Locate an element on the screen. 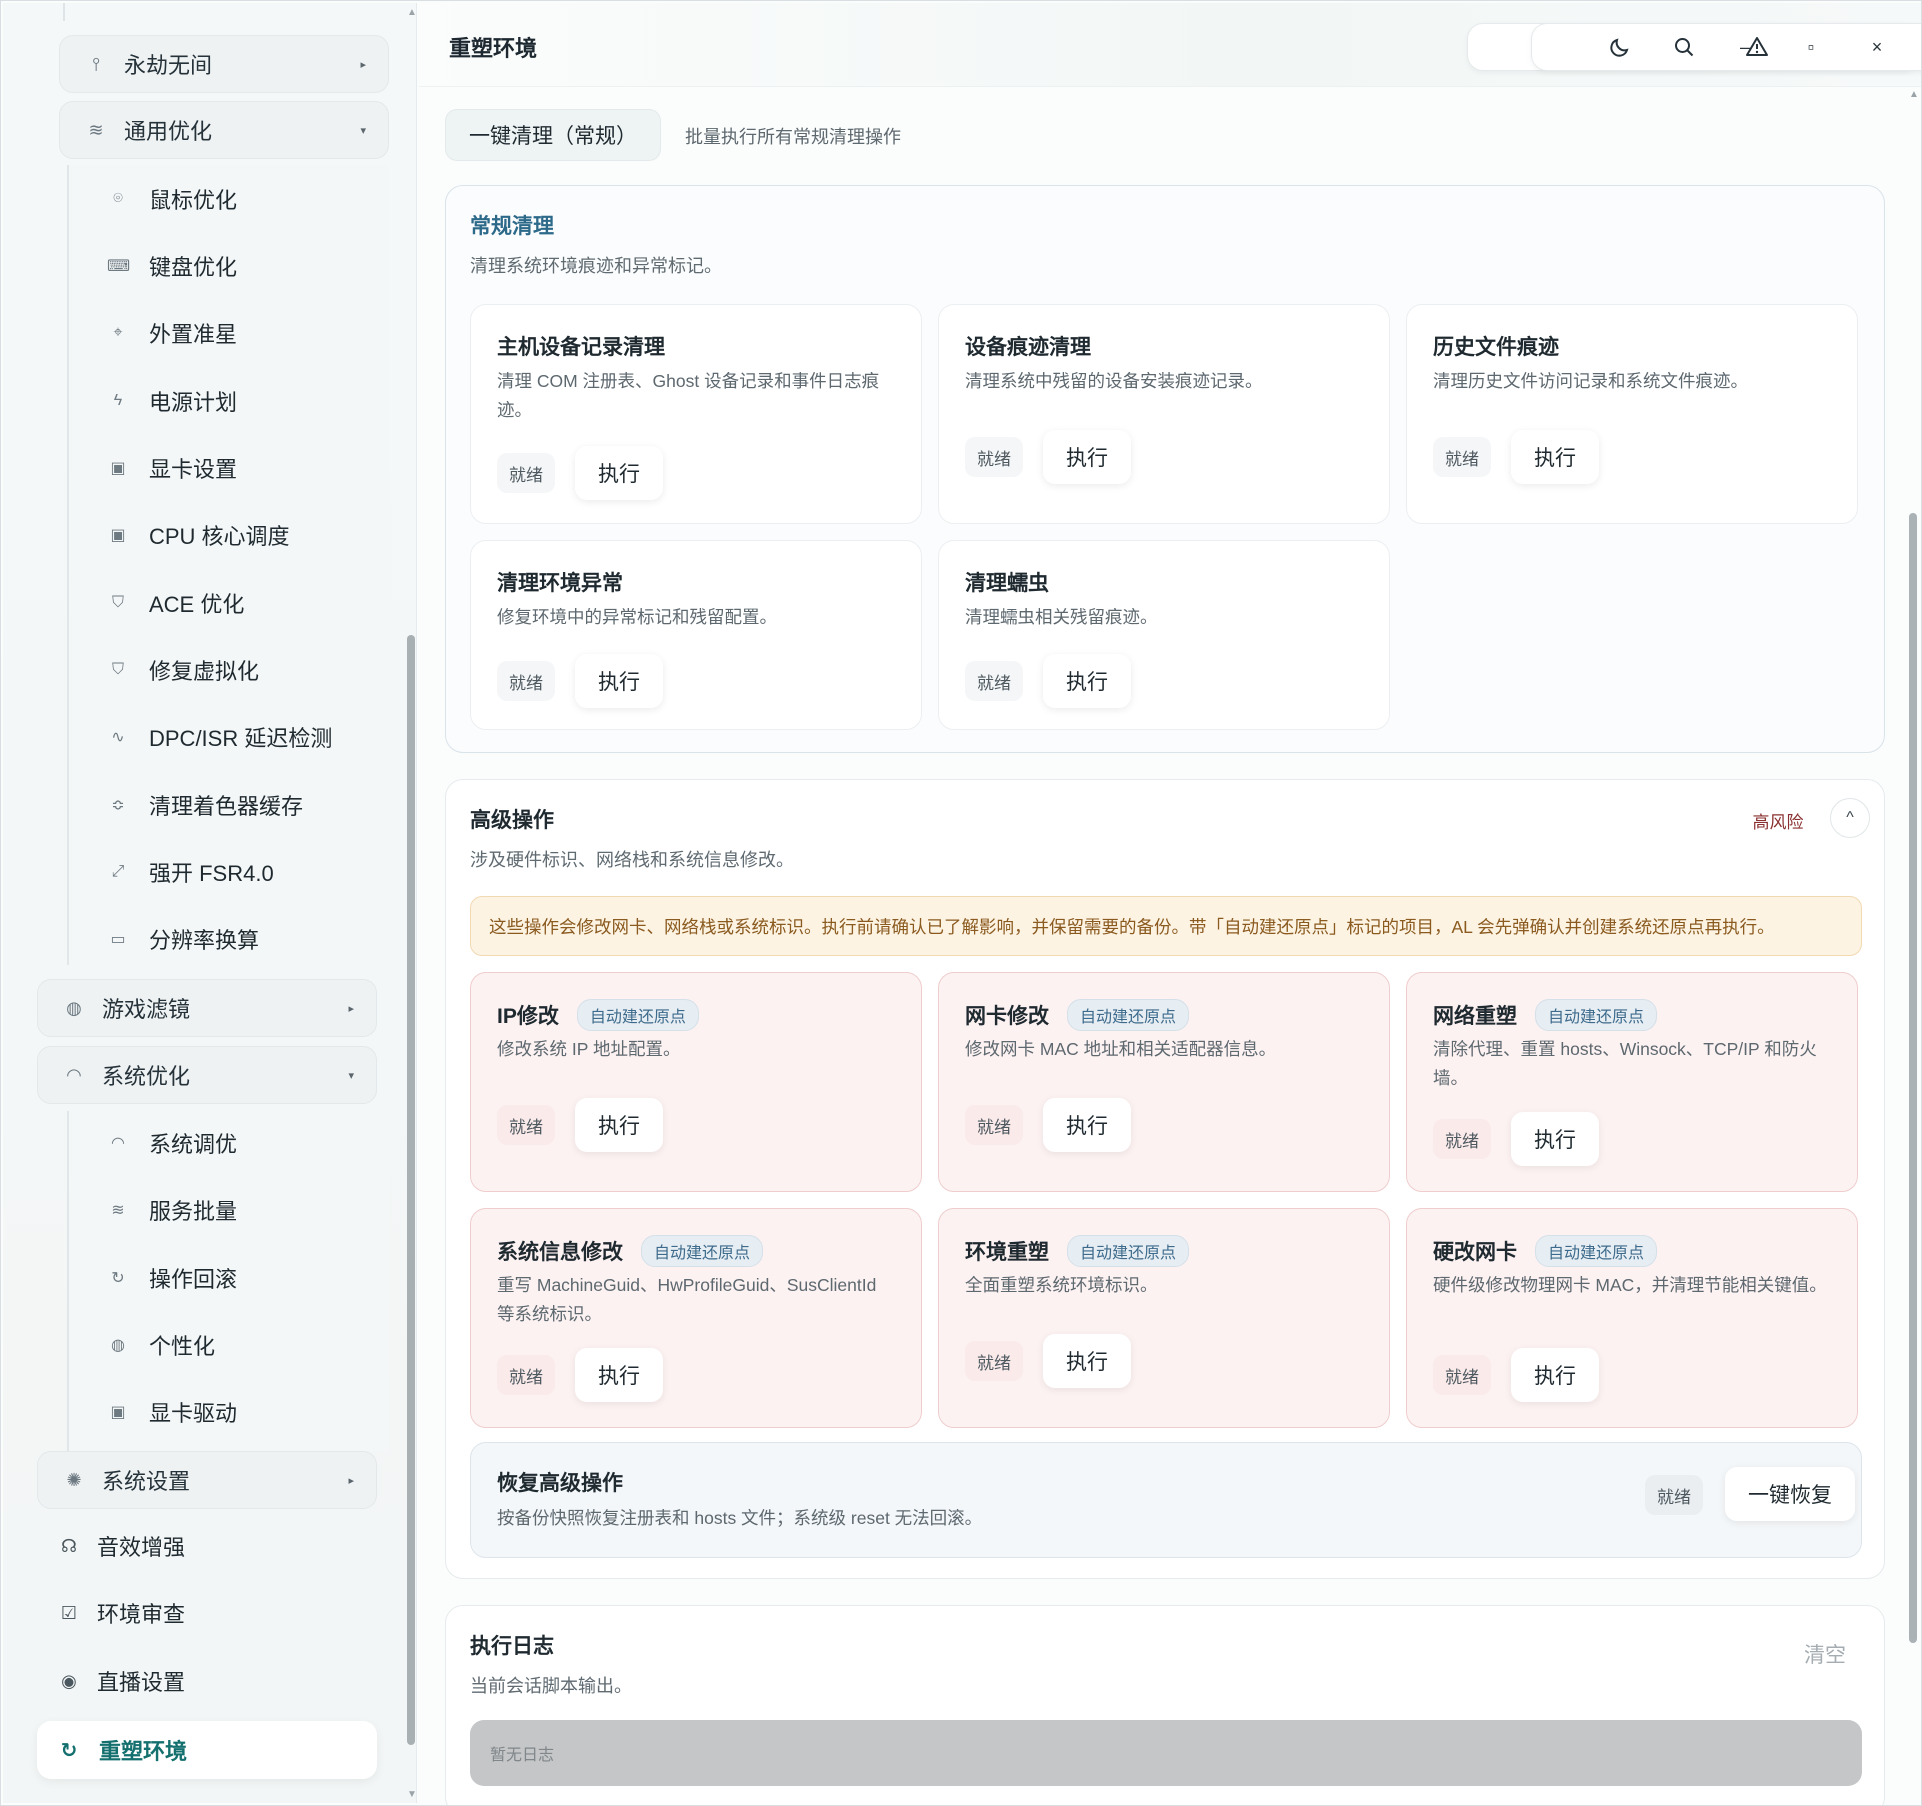  card-title-text: 硬改网卡 is located at coordinates (1475, 1252).